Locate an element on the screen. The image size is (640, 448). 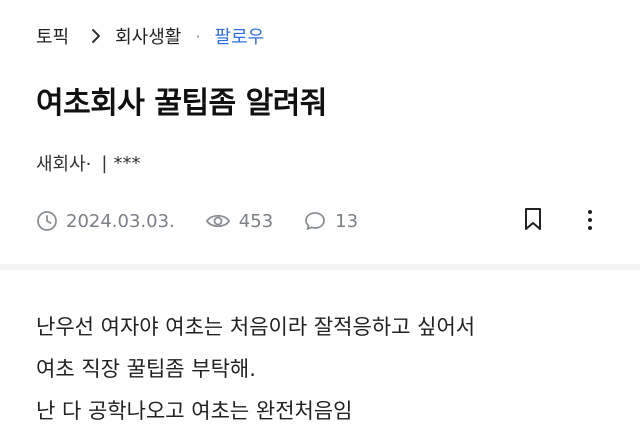
author-name: *** is located at coordinates (127, 163).